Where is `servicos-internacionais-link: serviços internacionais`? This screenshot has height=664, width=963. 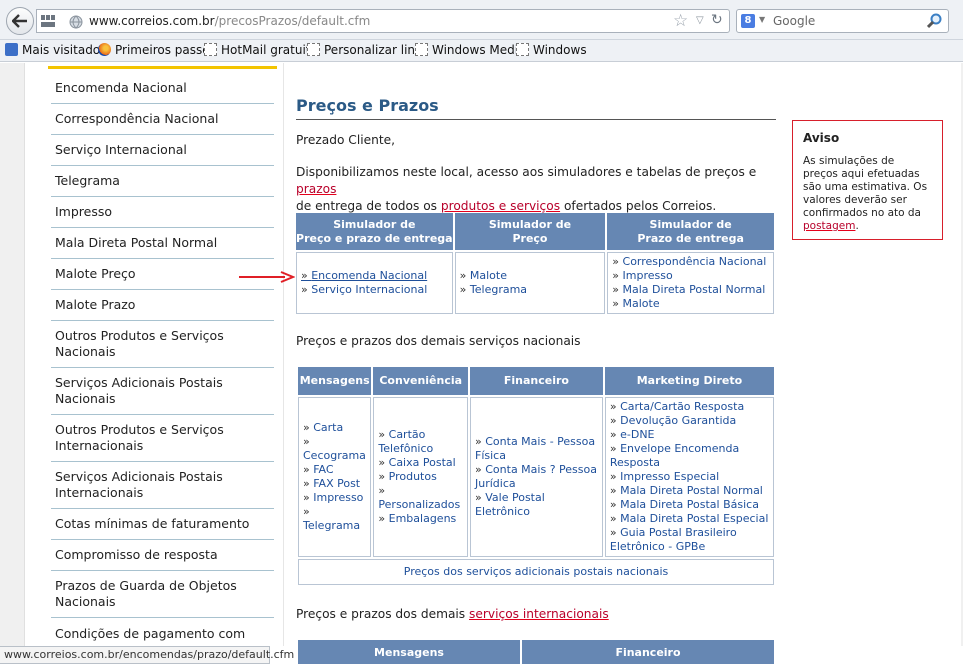 servicos-internacionais-link: serviços internacionais is located at coordinates (539, 614).